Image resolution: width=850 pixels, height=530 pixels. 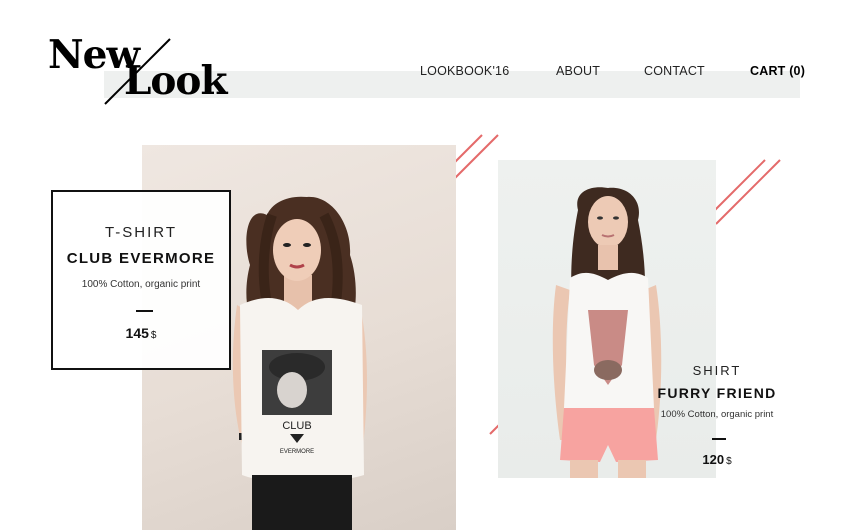 I want to click on product-price: 145 $, so click(x=141, y=333).